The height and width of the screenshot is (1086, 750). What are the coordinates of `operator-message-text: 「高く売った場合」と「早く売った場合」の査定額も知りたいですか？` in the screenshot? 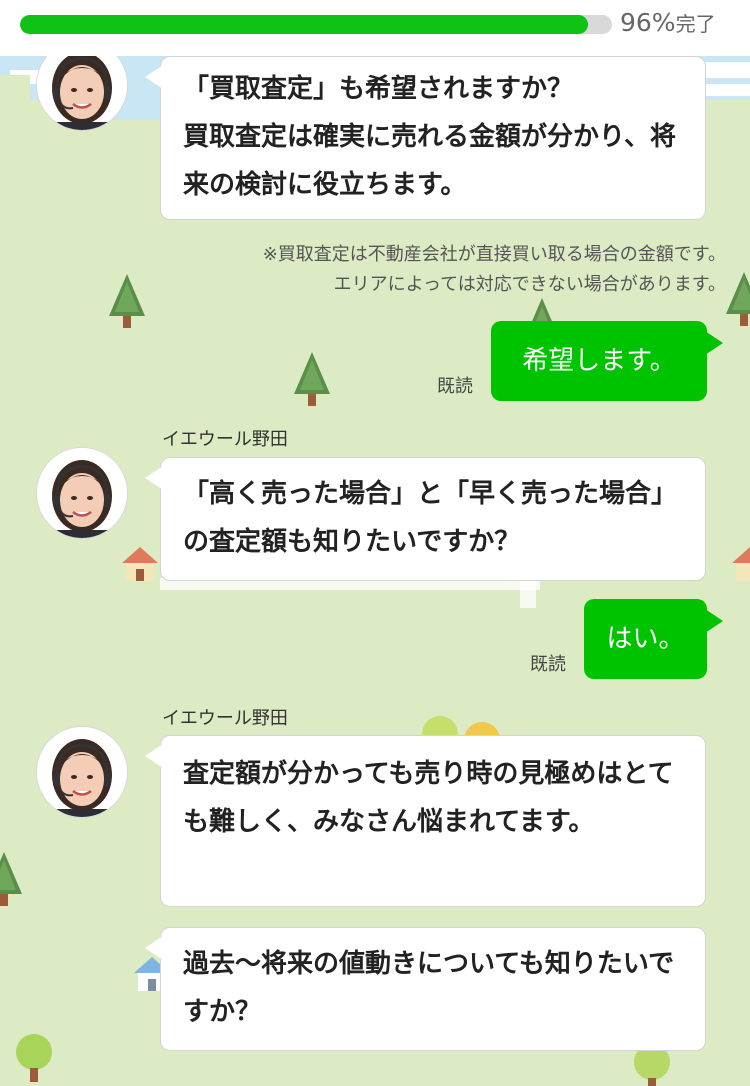 It's located at (430, 518).